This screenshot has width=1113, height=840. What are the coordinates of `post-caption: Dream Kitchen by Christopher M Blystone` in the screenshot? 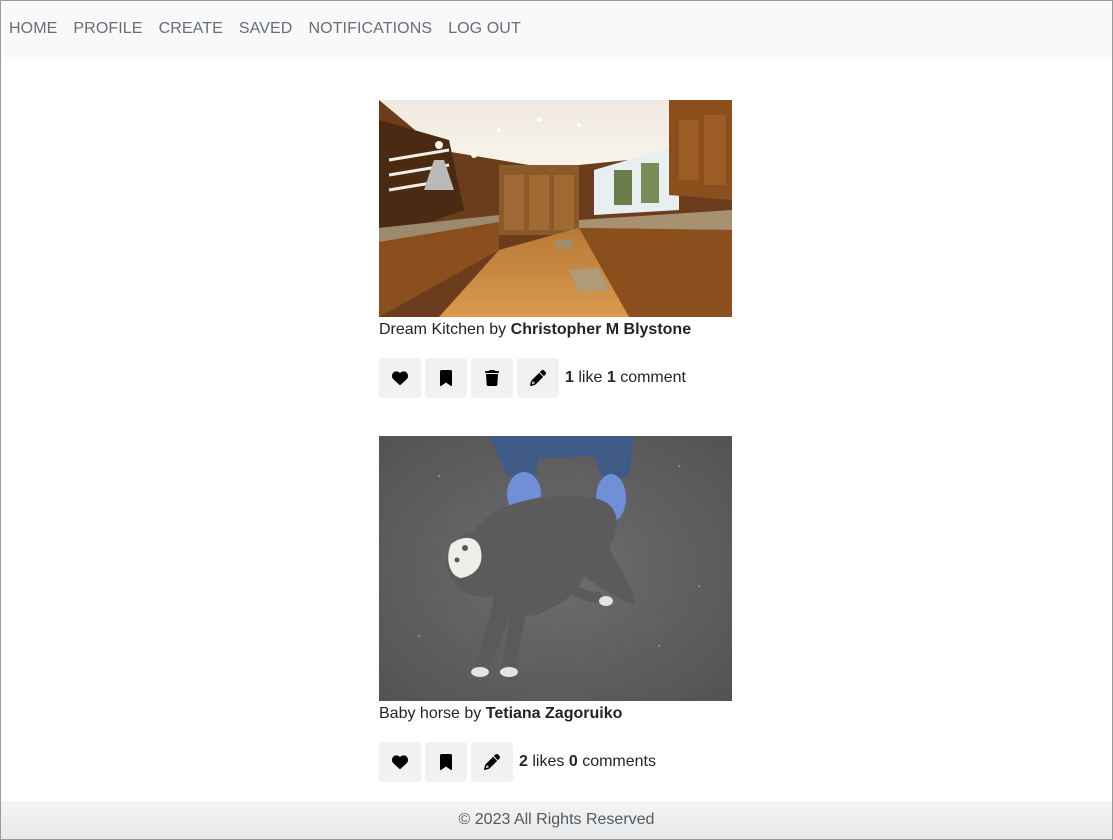 It's located at (555, 330).